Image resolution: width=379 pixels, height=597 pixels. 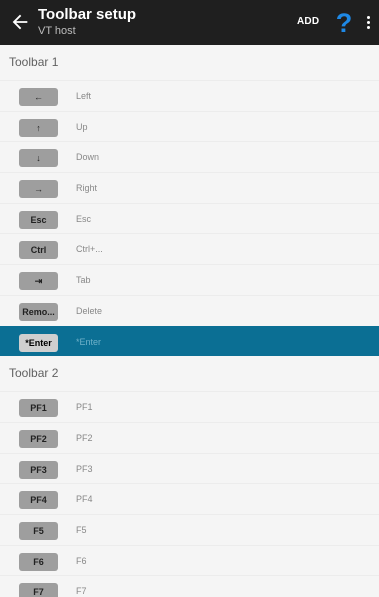 I want to click on toolbar-item-row: *Enter *Enter, so click(x=189, y=341).